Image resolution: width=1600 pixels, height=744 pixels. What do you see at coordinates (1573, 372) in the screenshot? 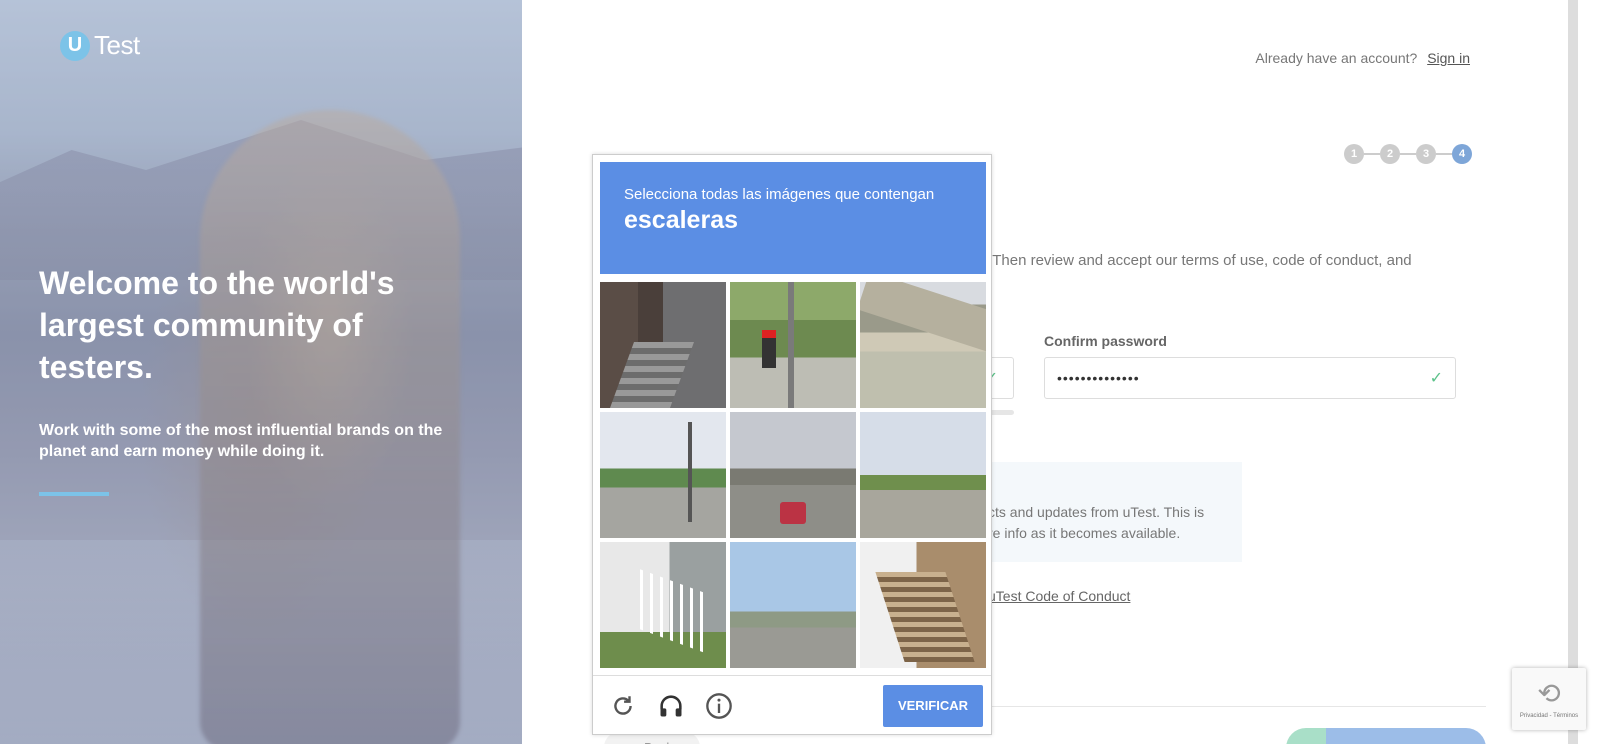
I see `scrollbar` at bounding box center [1573, 372].